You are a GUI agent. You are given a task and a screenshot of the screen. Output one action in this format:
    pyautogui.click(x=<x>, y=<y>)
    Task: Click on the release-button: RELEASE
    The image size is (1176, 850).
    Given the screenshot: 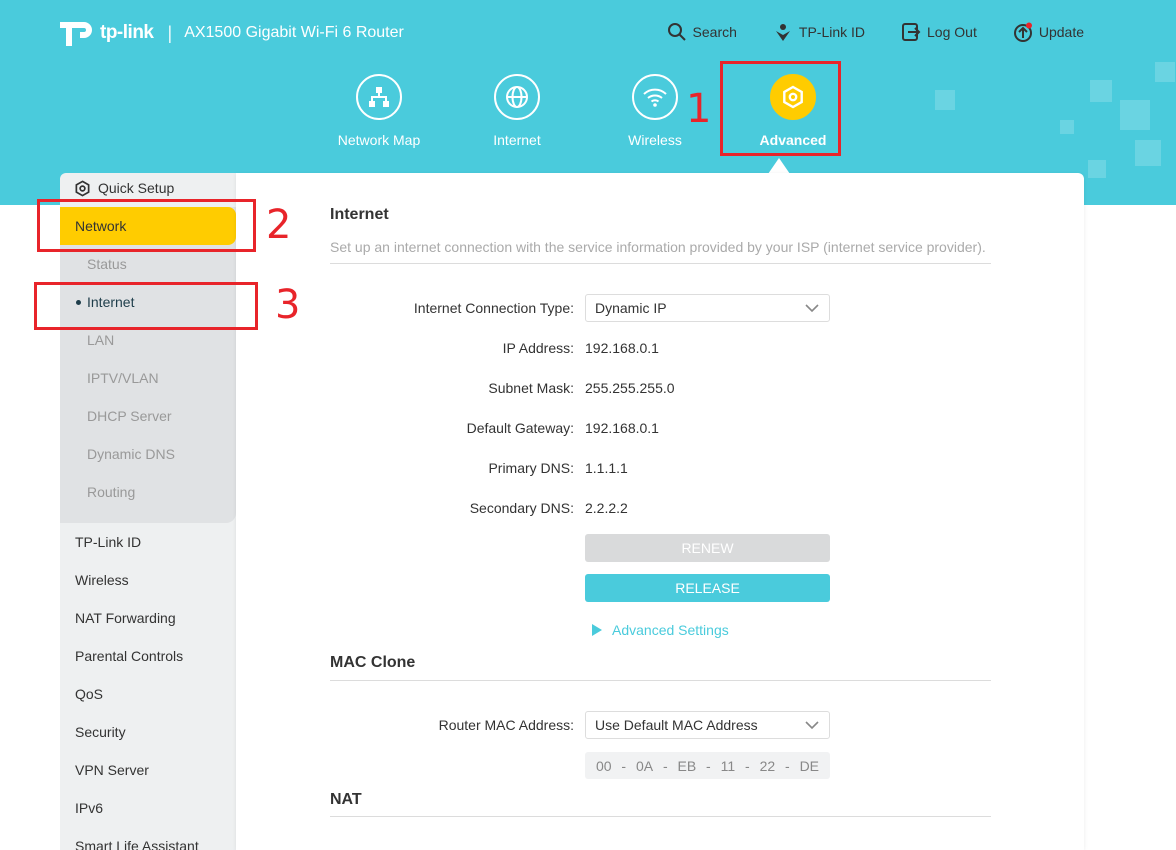 What is the action you would take?
    pyautogui.click(x=707, y=588)
    